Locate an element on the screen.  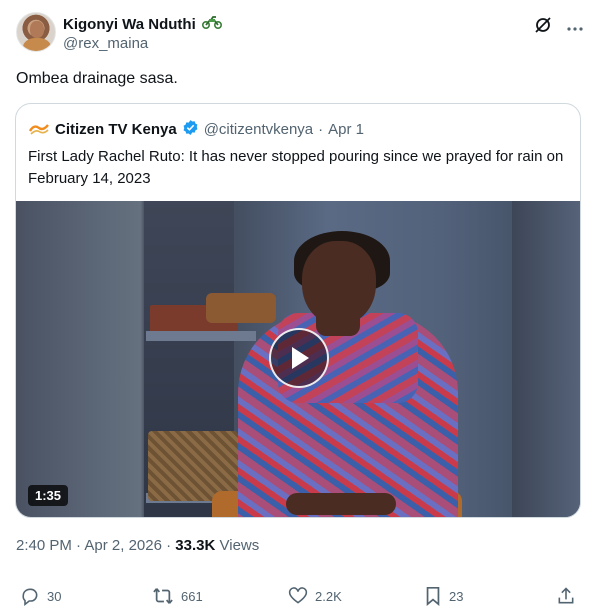
video-duration: 1:35 is located at coordinates (48, 495).